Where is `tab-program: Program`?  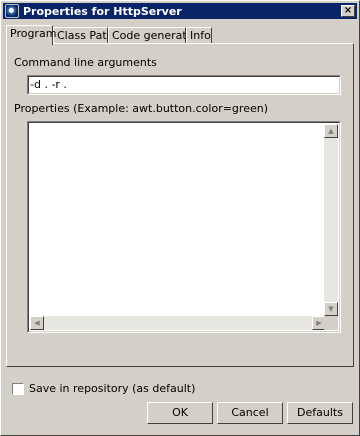 tab-program: Program is located at coordinates (31, 35).